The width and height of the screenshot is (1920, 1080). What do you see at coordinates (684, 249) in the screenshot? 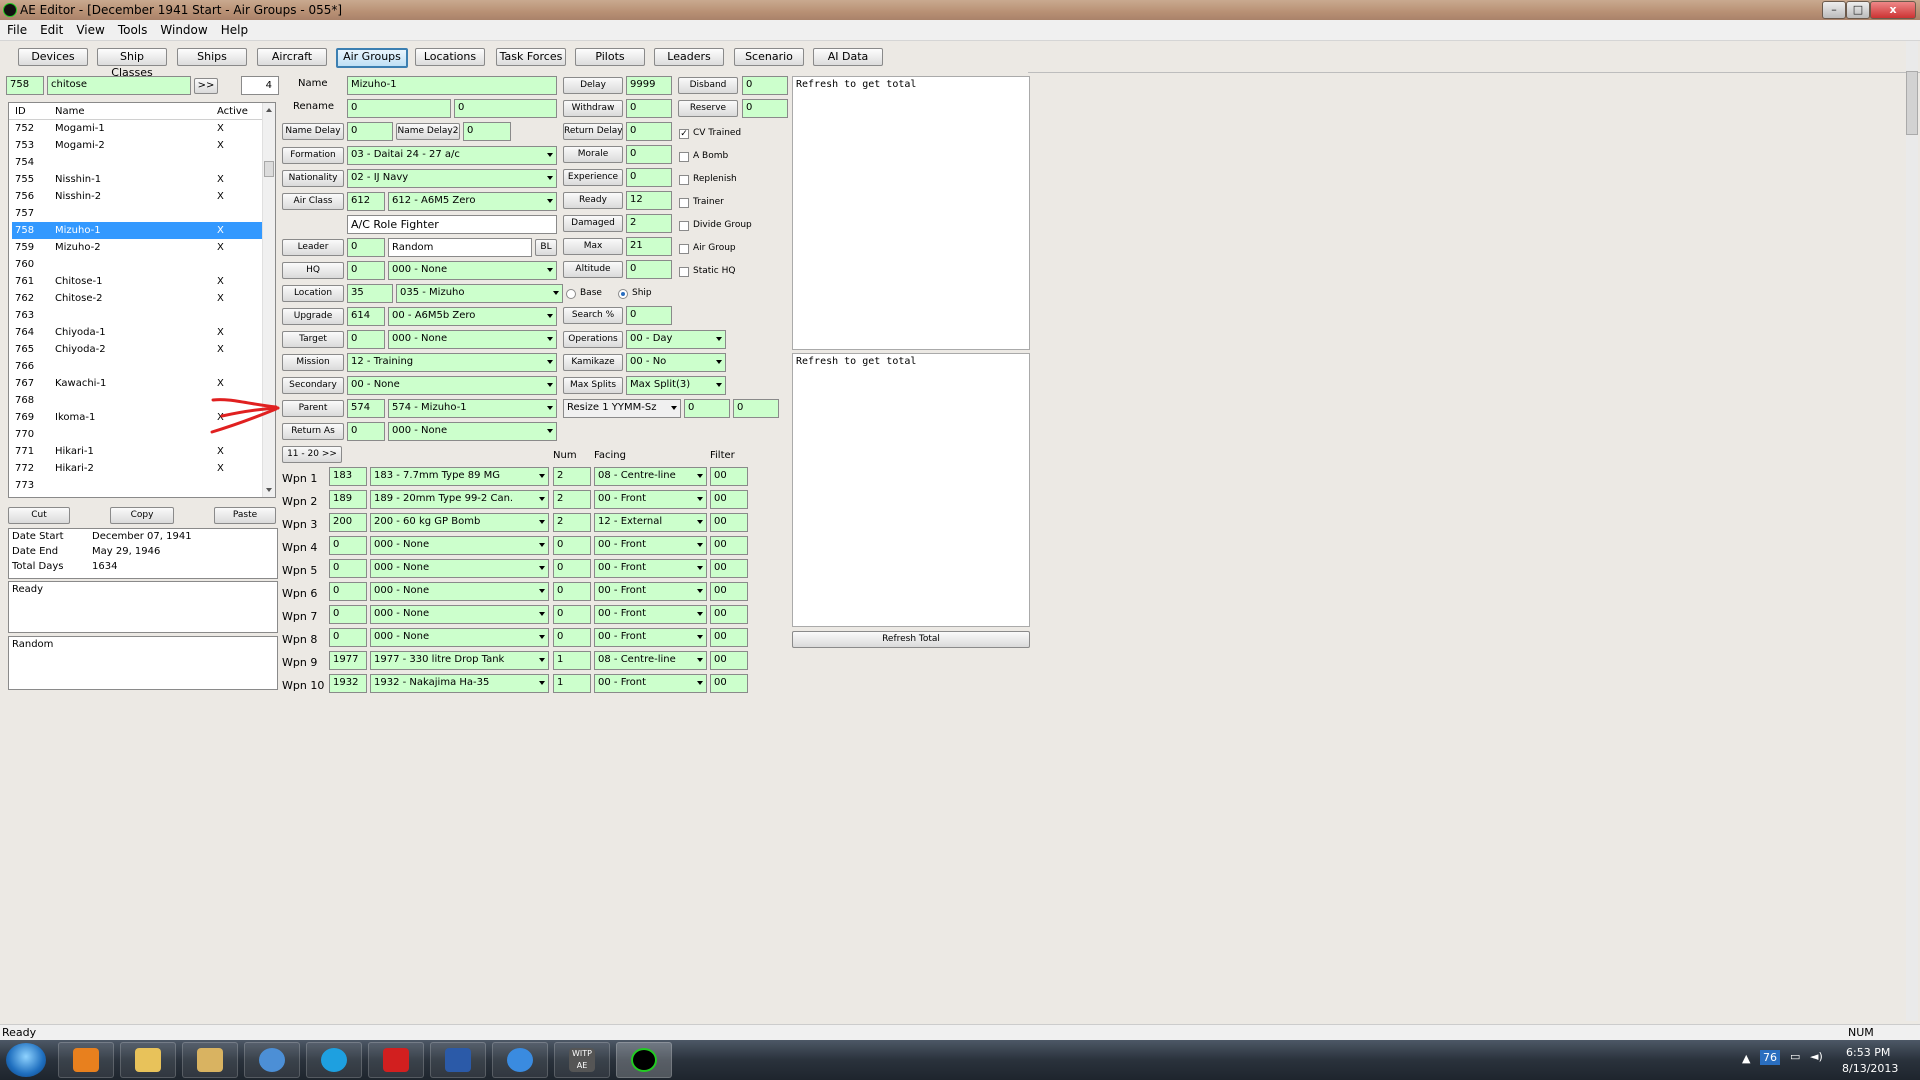
I see `checkbox-air-group` at bounding box center [684, 249].